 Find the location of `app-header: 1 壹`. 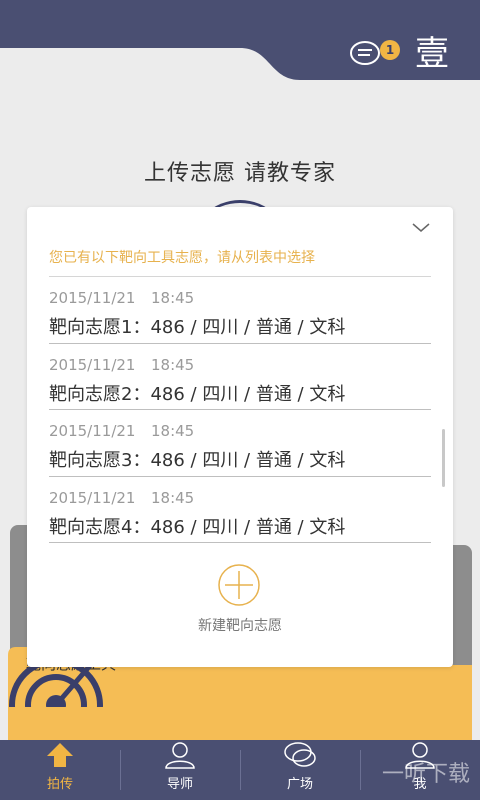

app-header: 1 壹 is located at coordinates (240, 40).